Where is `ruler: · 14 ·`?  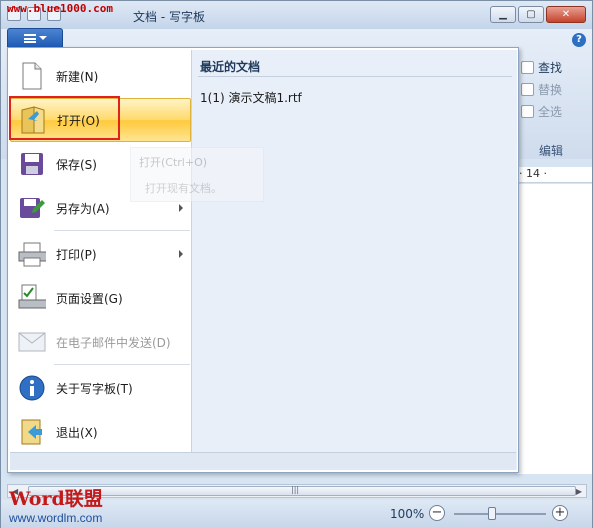 ruler: · 14 · is located at coordinates (554, 175).